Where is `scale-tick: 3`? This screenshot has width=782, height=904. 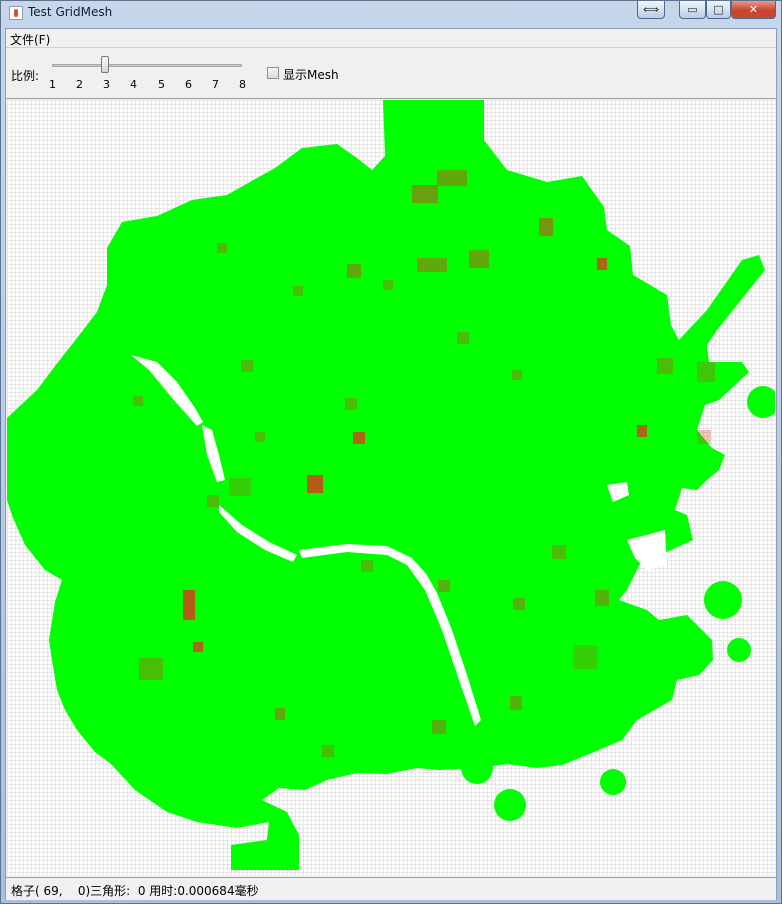 scale-tick: 3 is located at coordinates (106, 84).